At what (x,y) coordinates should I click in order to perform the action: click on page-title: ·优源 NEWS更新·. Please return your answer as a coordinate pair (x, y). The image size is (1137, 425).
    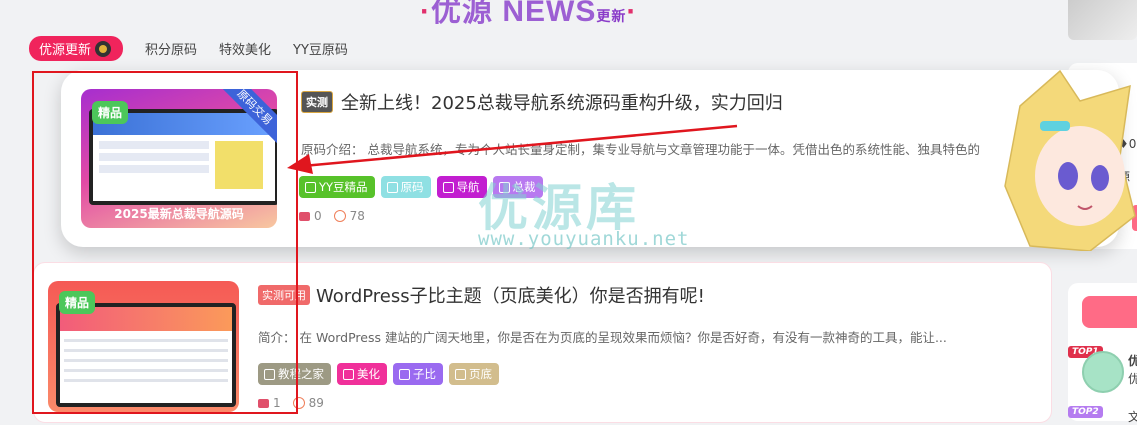
    Looking at the image, I should click on (529, 14).